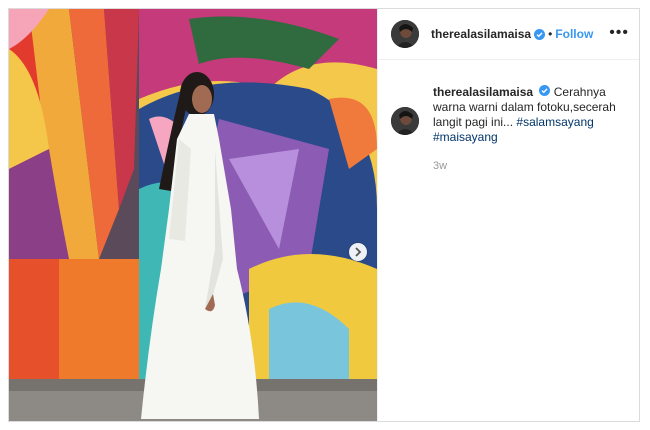 The image size is (650, 430). What do you see at coordinates (481, 34) in the screenshot?
I see `username: therealasilamaisa` at bounding box center [481, 34].